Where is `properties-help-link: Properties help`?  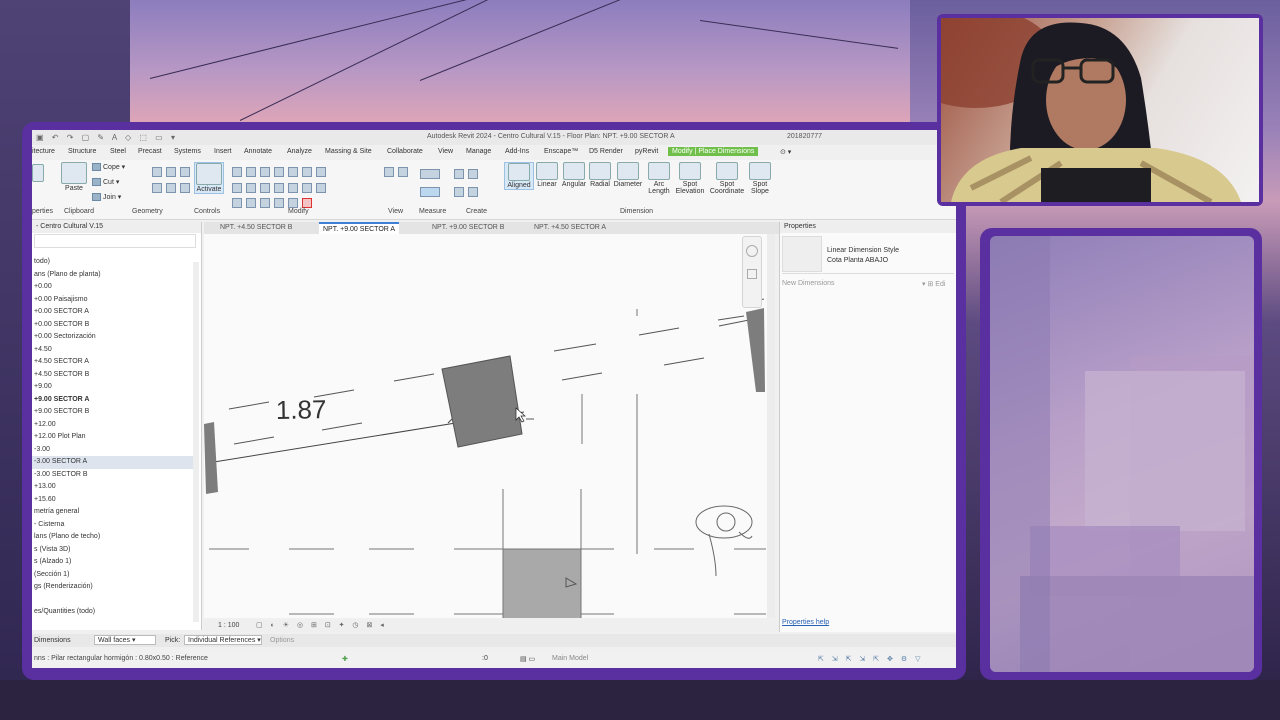 properties-help-link: Properties help is located at coordinates (805, 622).